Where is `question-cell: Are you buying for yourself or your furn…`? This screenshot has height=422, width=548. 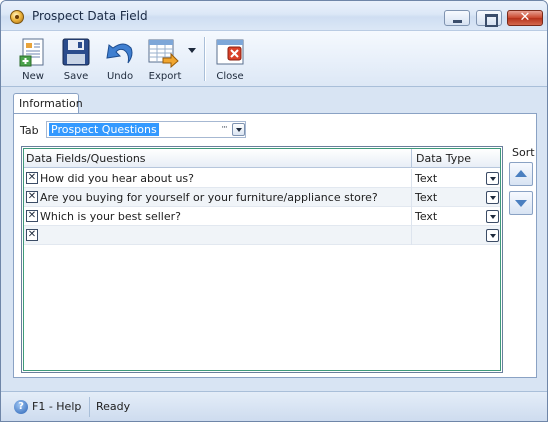 question-cell: Are you buying for yourself or your furn… is located at coordinates (209, 197).